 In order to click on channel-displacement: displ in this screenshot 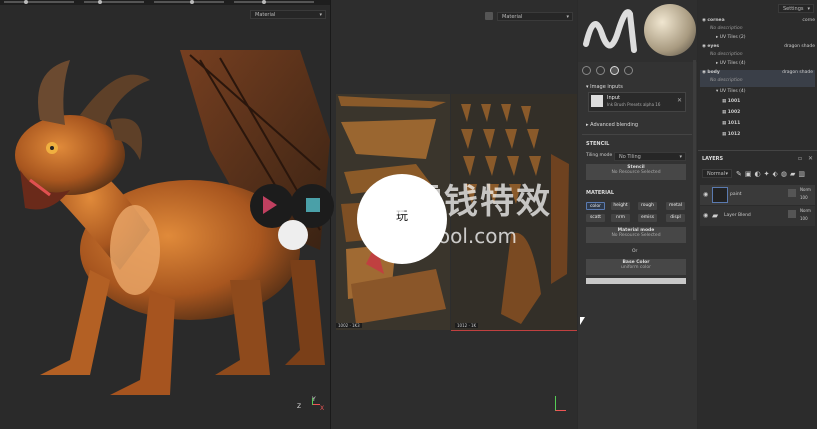, I will do `click(675, 218)`.